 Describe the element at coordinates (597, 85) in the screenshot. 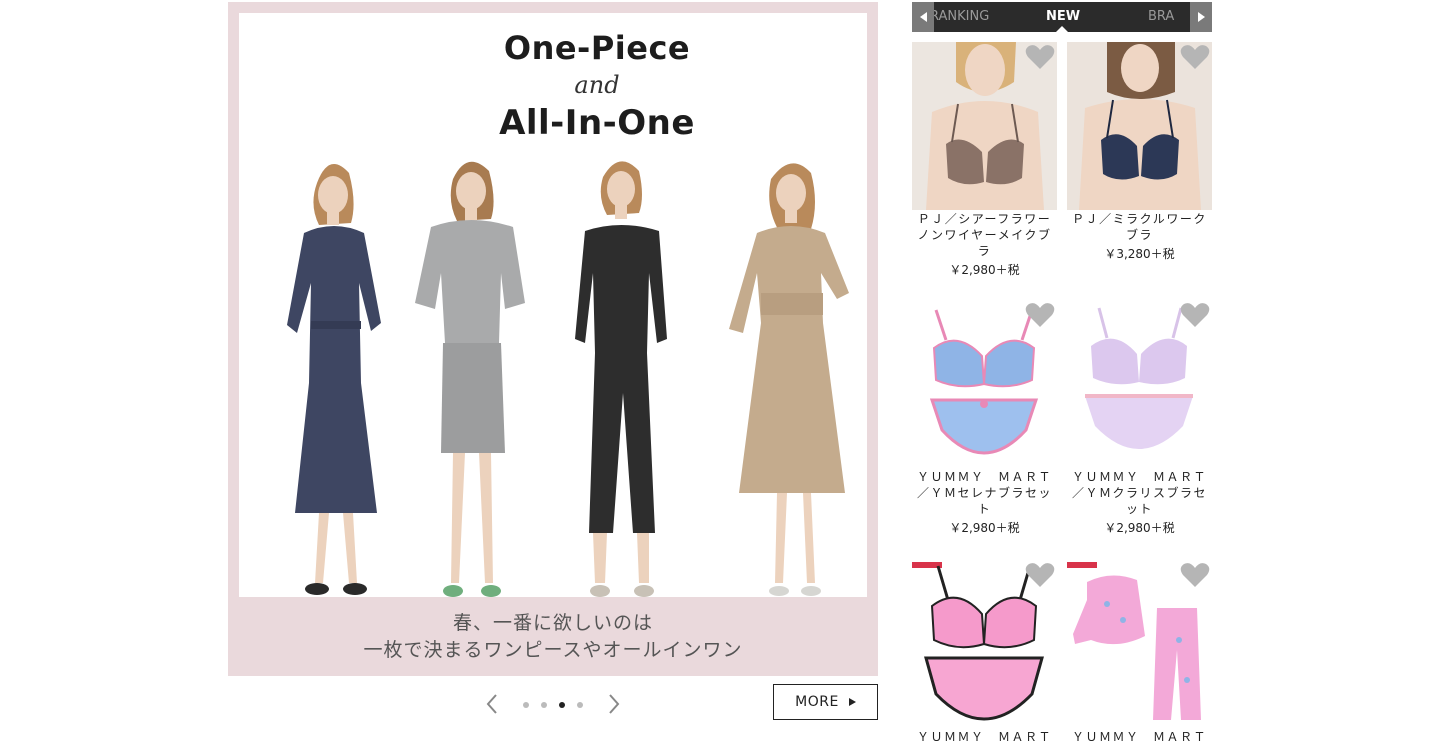

I see `banner-title-connector: and` at that location.